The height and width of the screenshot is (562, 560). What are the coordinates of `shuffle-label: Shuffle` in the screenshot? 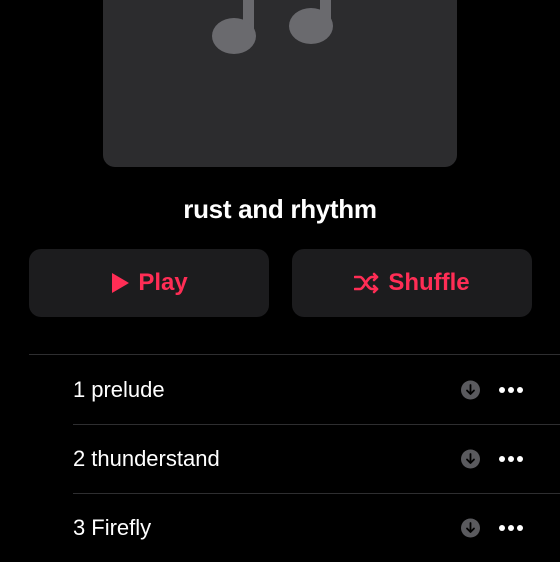 It's located at (429, 282).